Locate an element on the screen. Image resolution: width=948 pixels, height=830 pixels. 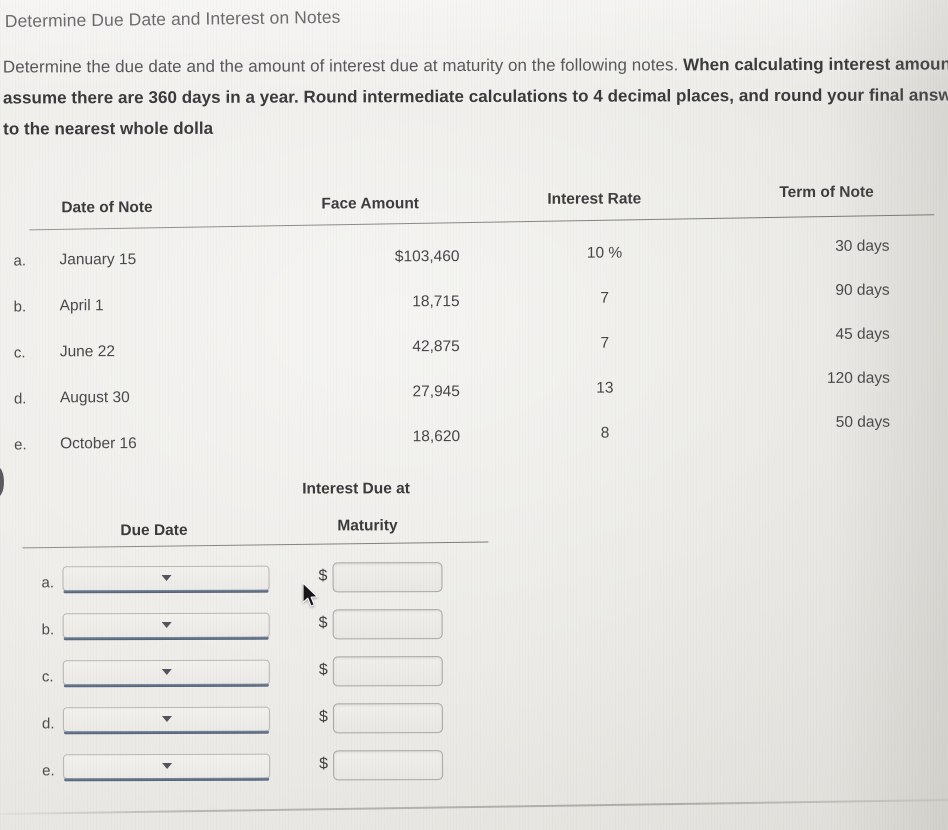
column-header-due-date: Due Date is located at coordinates (154, 530).